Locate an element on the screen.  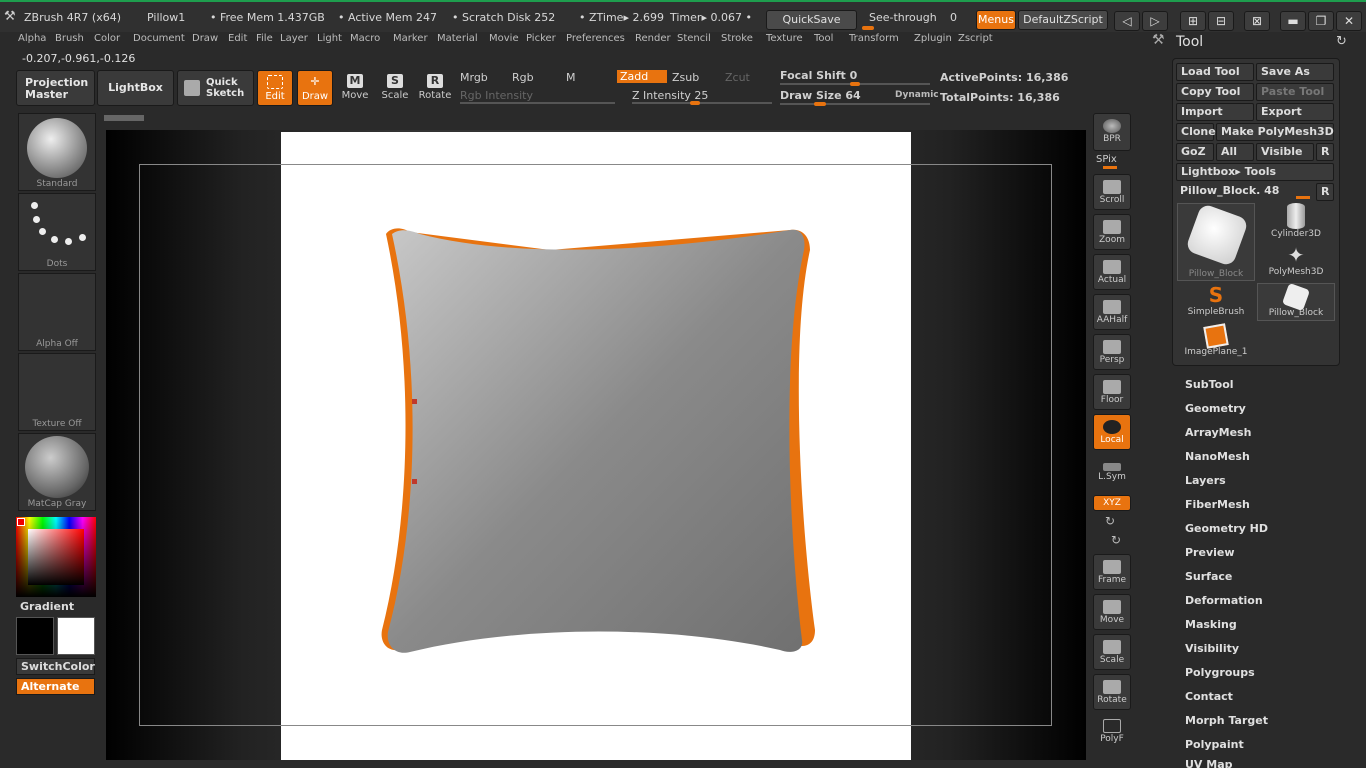
mrgb-button: Mrgb is located at coordinates (474, 77).